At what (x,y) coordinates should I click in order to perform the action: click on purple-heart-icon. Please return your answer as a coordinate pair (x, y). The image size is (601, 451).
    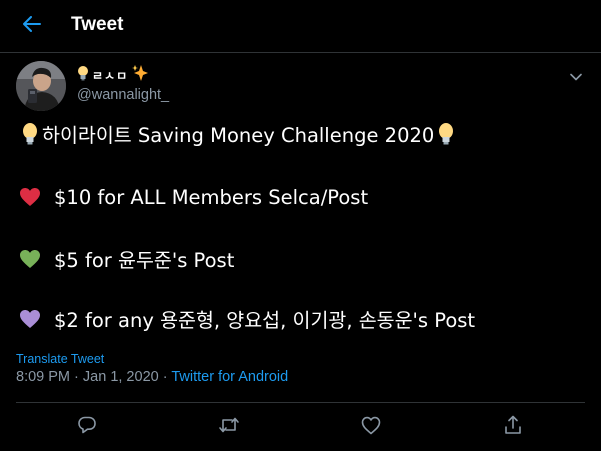
    Looking at the image, I should click on (30, 319).